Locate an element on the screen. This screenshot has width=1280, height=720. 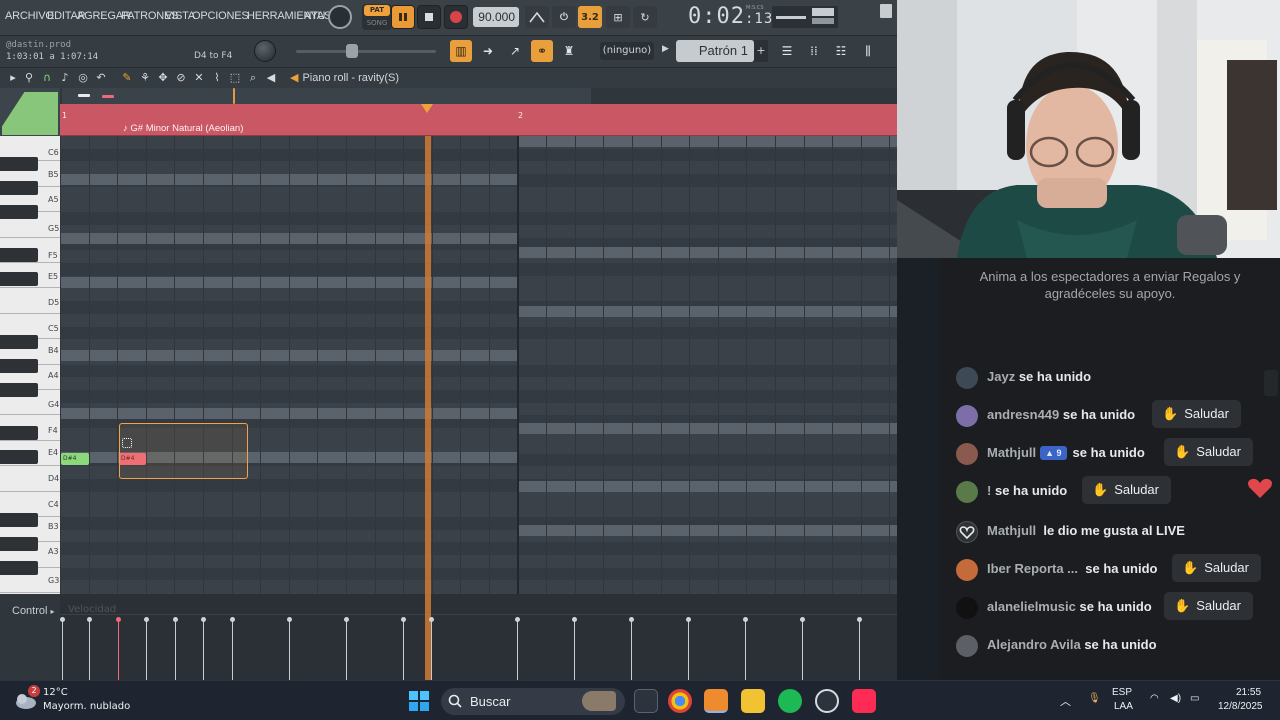
song-label: SONG is located at coordinates (377, 23).